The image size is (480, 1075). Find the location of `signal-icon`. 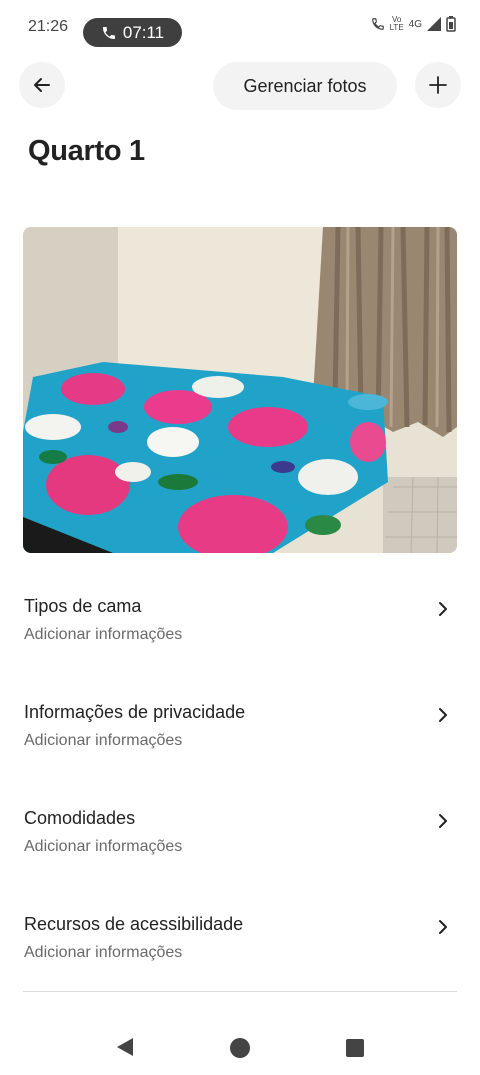

signal-icon is located at coordinates (434, 24).